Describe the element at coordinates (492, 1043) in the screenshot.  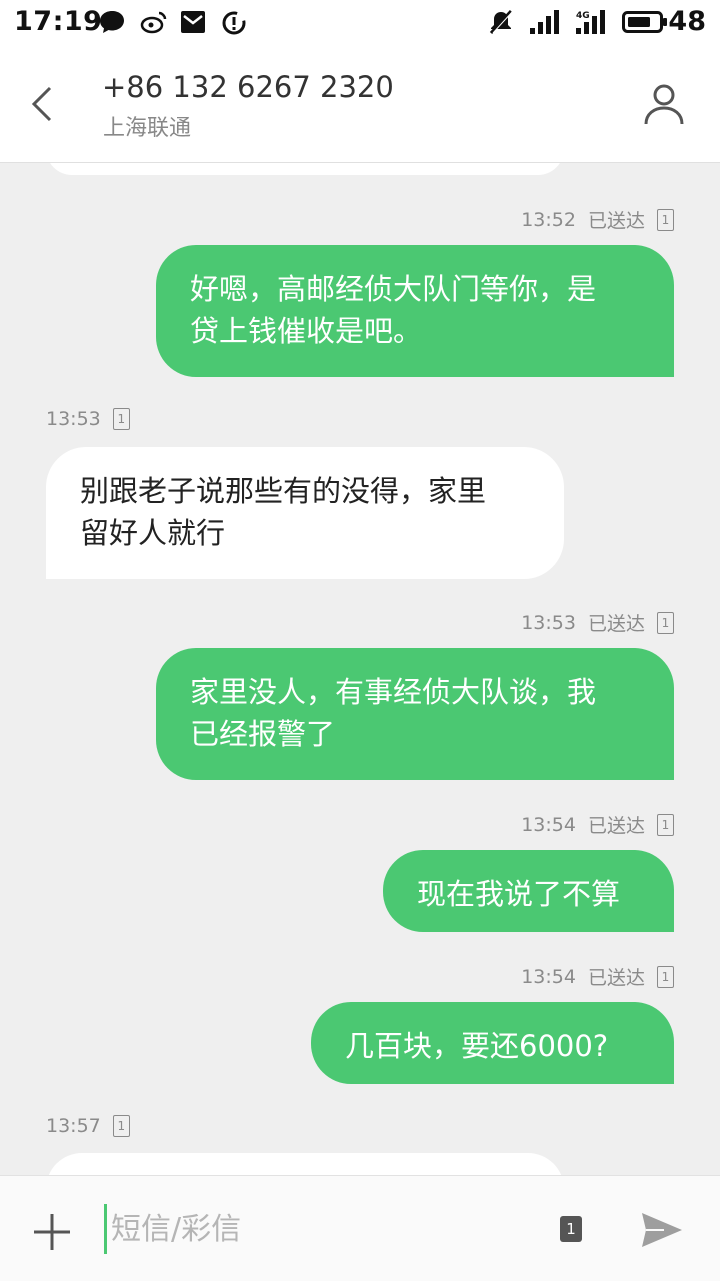
I see `message-bubble-outgoing: 几百块，要还6000?` at that location.